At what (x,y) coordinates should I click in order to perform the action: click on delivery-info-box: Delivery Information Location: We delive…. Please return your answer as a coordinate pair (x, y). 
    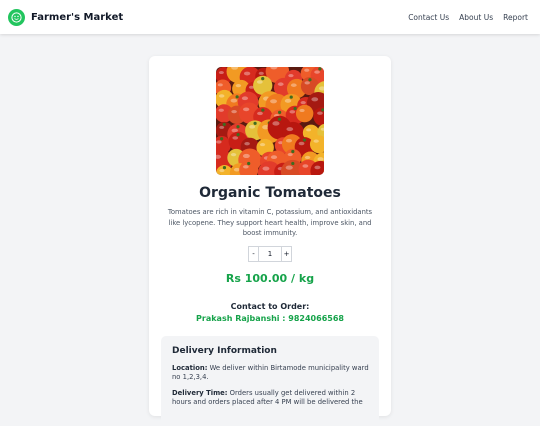
    Looking at the image, I should click on (270, 380).